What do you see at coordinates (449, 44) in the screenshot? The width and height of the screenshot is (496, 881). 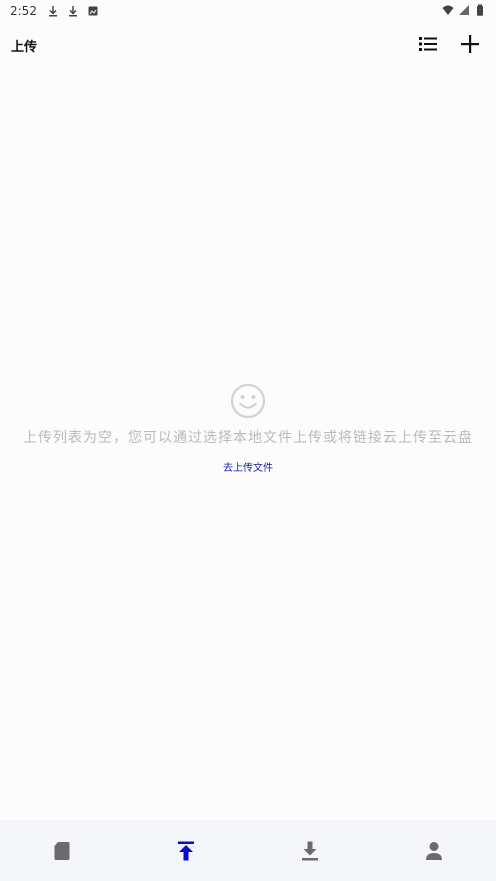 I see `header-actions` at bounding box center [449, 44].